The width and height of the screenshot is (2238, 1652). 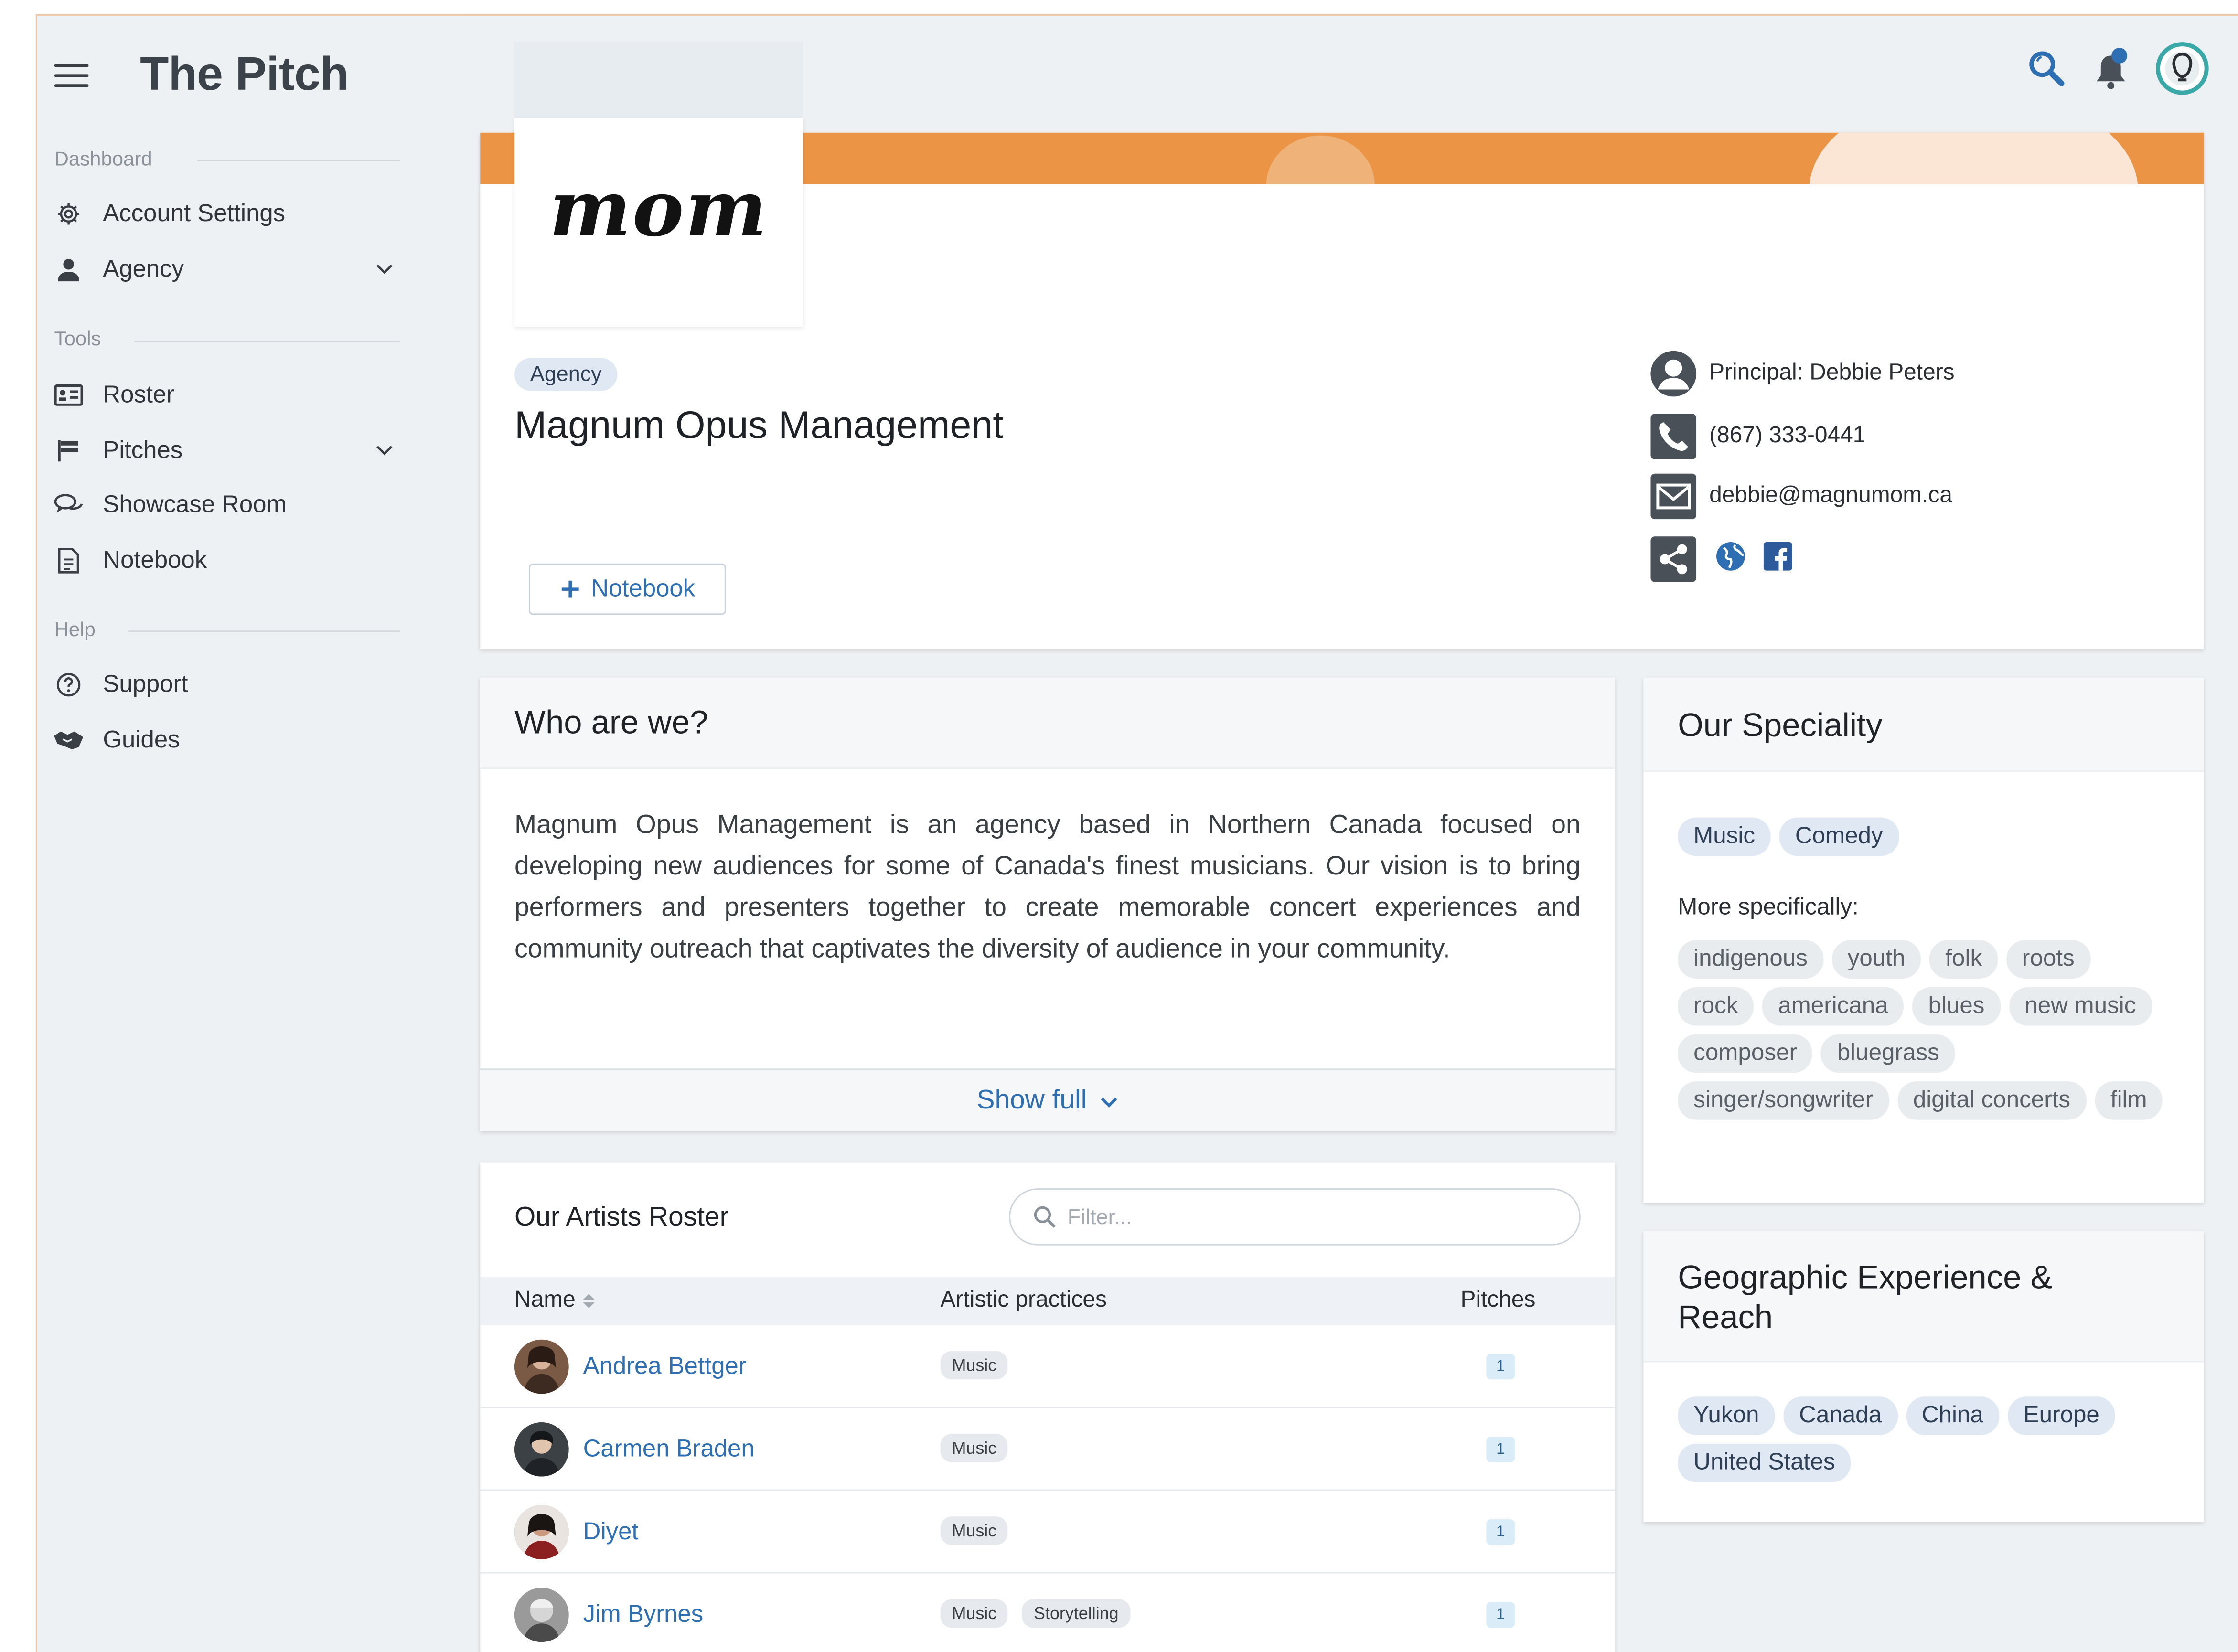 What do you see at coordinates (155, 560) in the screenshot?
I see `sidebar-item-label: Notebook` at bounding box center [155, 560].